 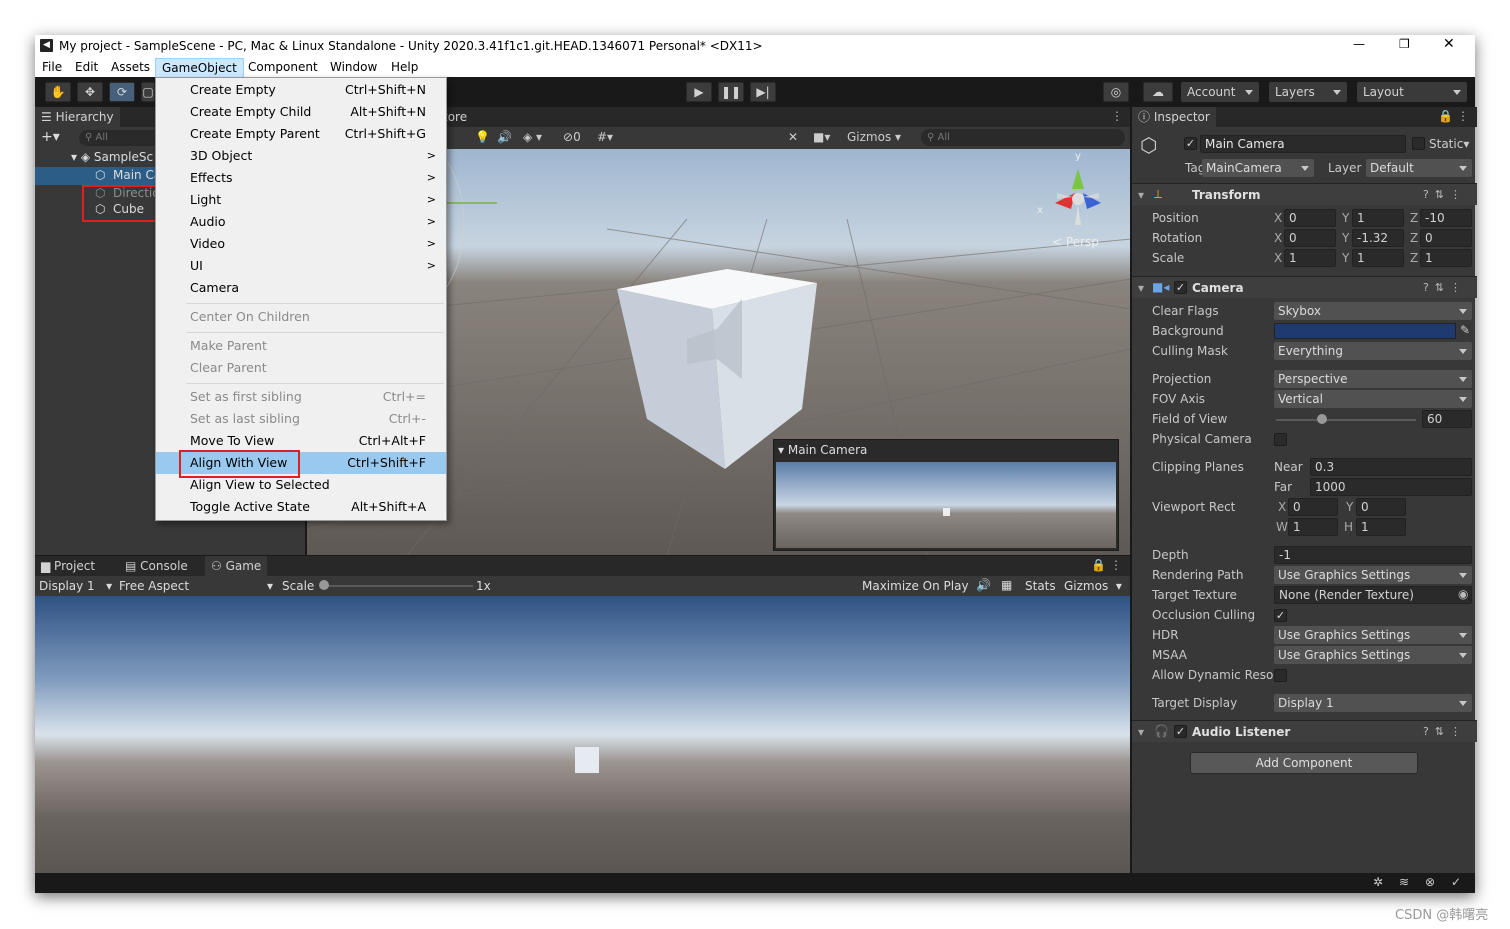 I want to click on play-button: ▶, so click(x=699, y=92).